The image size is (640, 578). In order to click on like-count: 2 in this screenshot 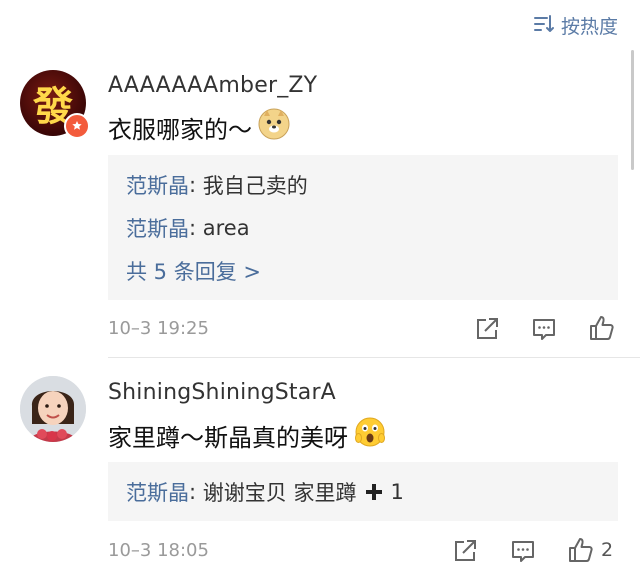, I will do `click(607, 550)`.